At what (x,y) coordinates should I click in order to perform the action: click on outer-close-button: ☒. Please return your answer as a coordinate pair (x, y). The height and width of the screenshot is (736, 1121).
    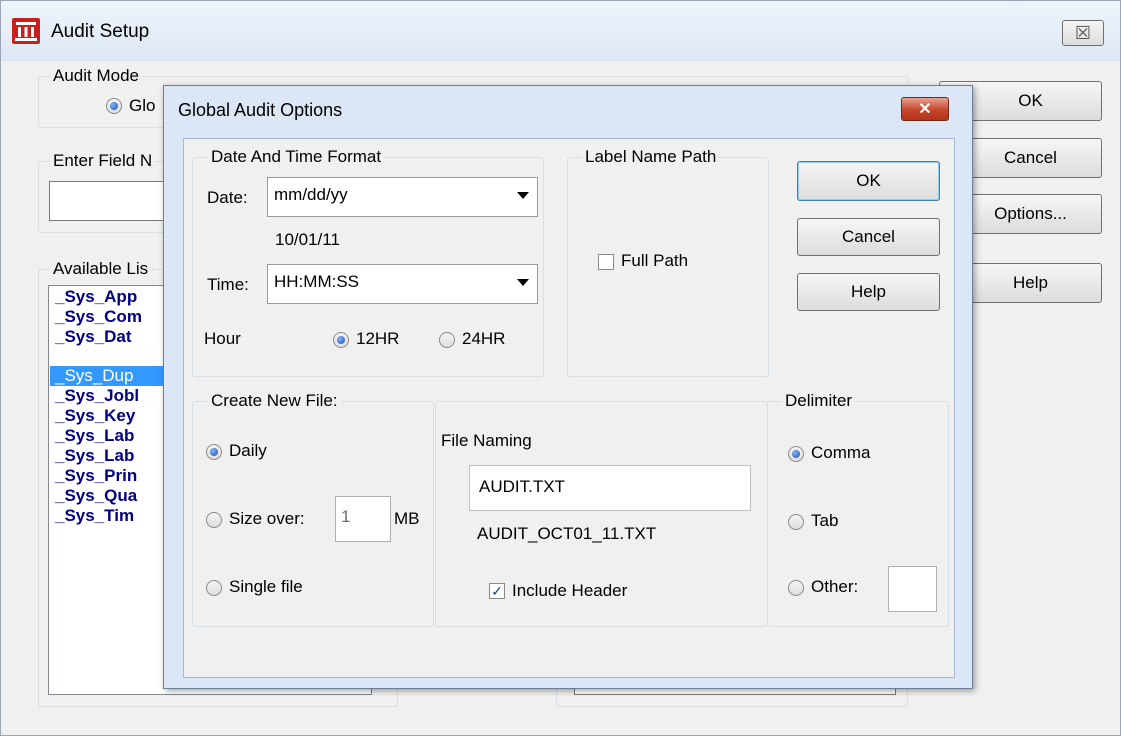
    Looking at the image, I should click on (1083, 33).